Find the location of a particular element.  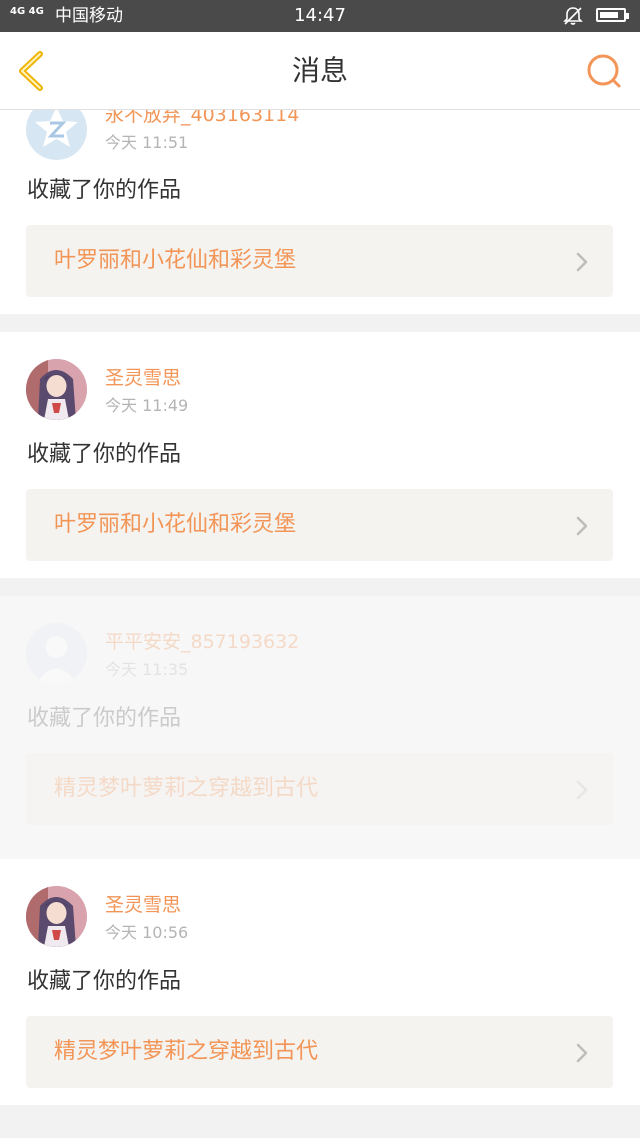

default-person-avatar-icon is located at coordinates (56, 653).